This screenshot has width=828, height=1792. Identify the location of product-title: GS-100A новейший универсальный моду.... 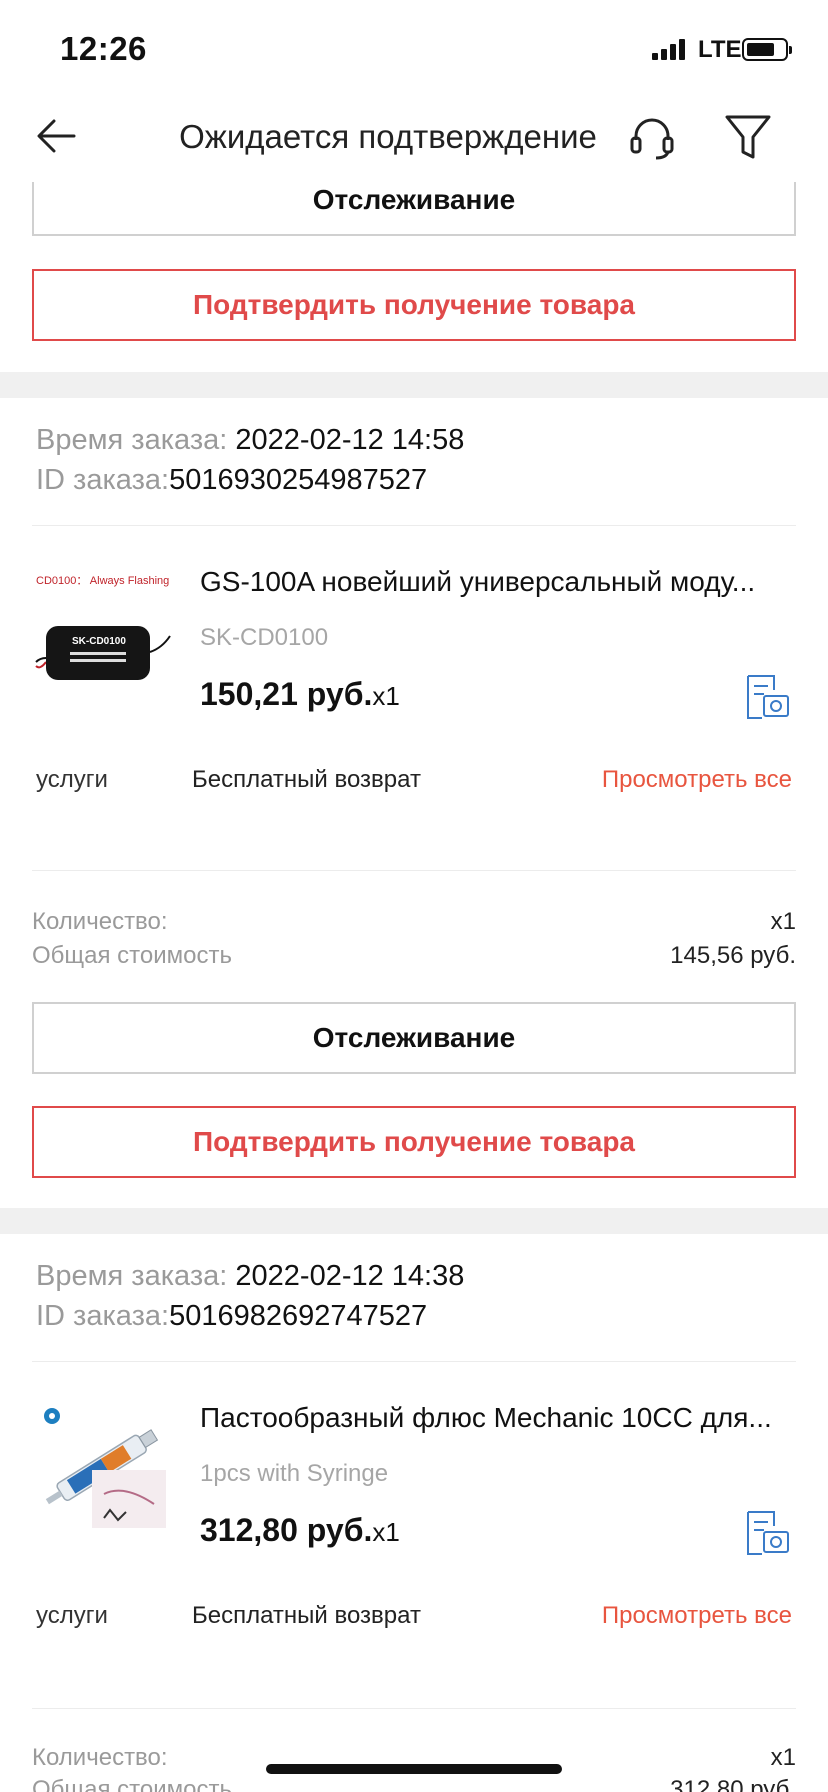
(495, 582).